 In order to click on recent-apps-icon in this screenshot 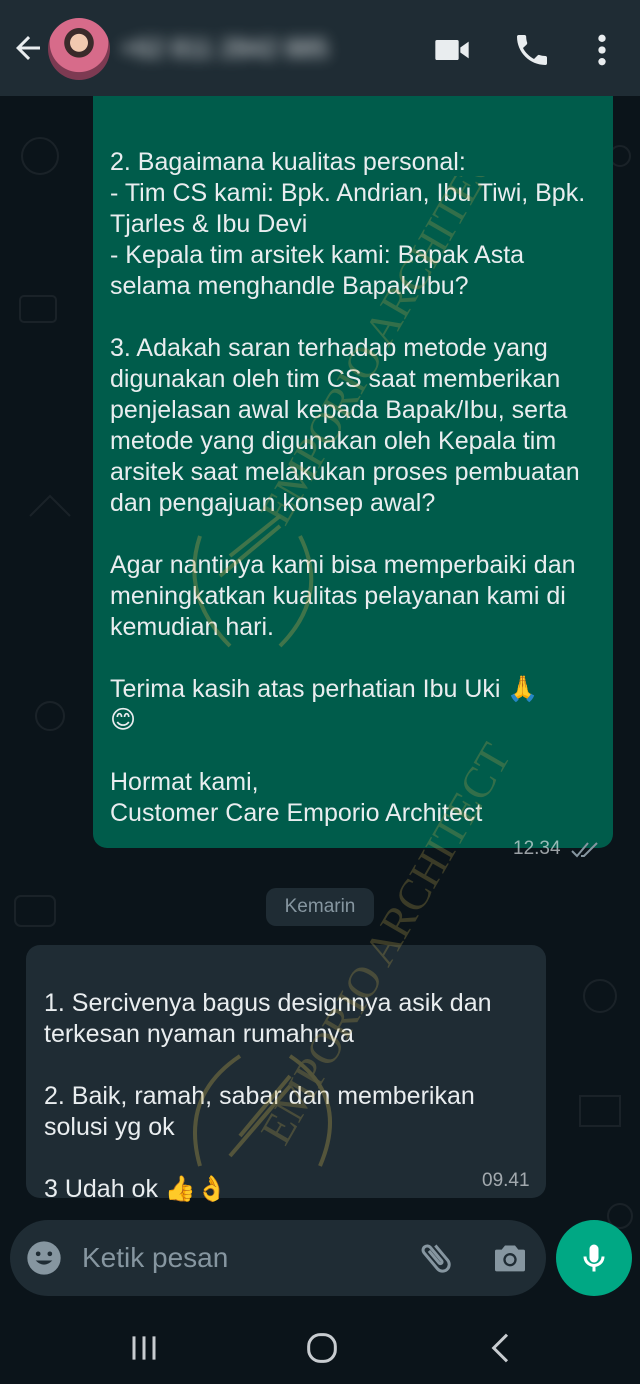, I will do `click(144, 1348)`.